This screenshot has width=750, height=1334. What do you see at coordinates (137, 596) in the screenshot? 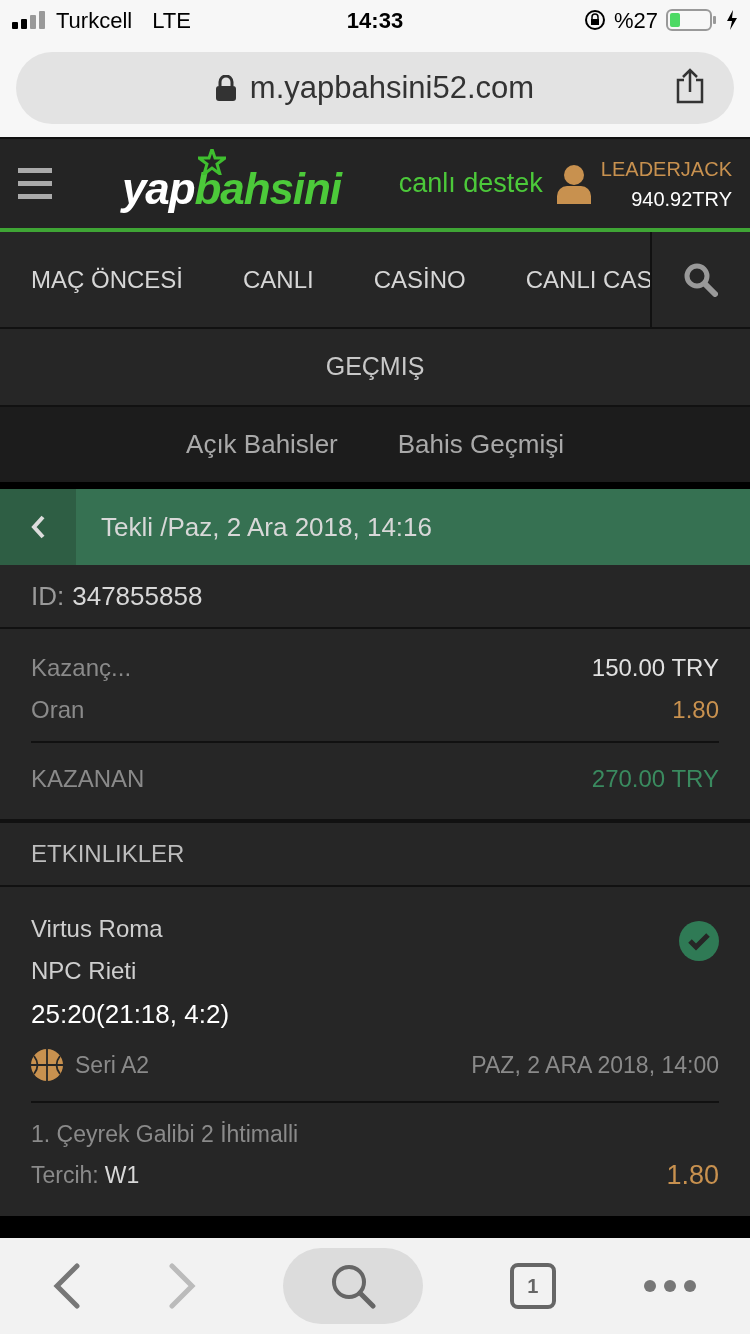
I see `bet-id: 347855858` at bounding box center [137, 596].